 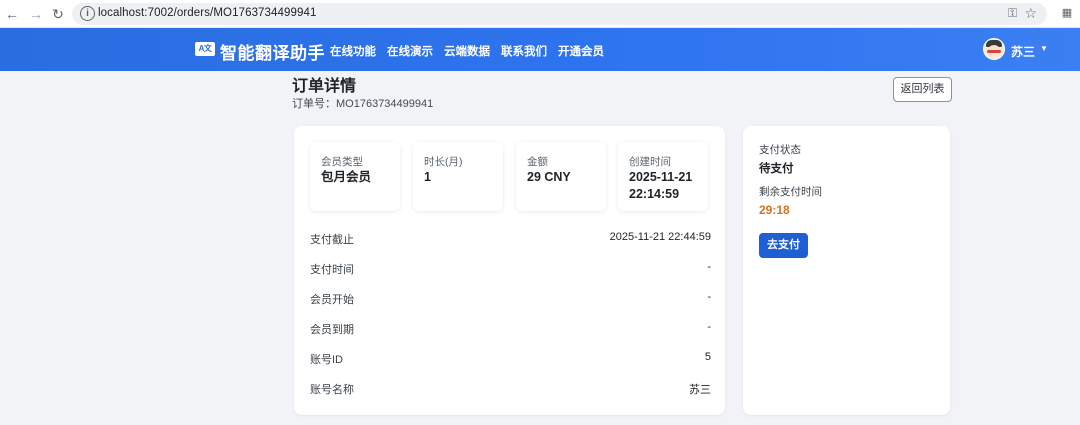 What do you see at coordinates (1012, 13) in the screenshot?
I see `password-key-icon: ⚿` at bounding box center [1012, 13].